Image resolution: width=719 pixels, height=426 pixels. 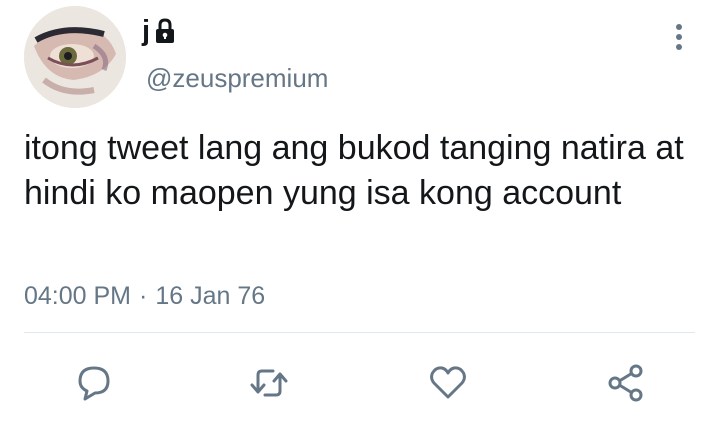 What do you see at coordinates (210, 296) in the screenshot?
I see `tweet-date: 16 Jan 76` at bounding box center [210, 296].